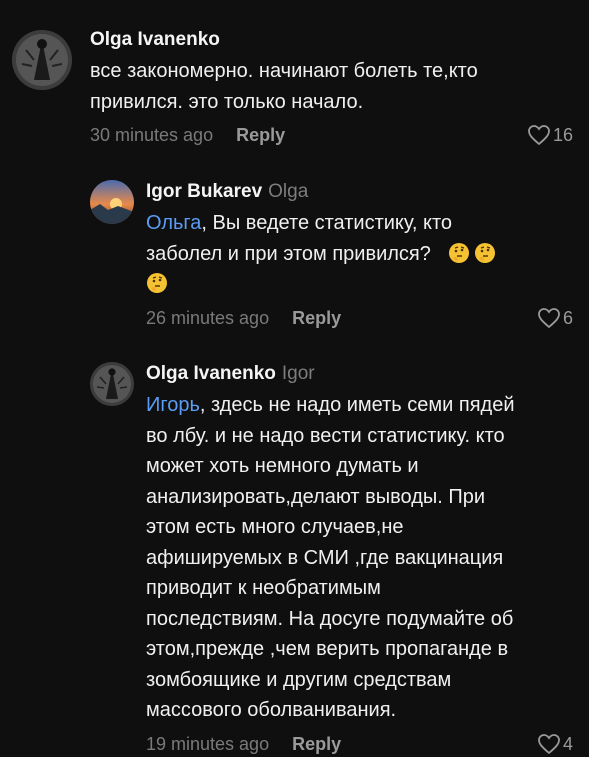 Image resolution: width=589 pixels, height=757 pixels. I want to click on text-line: приводит к необратимым, so click(263, 588).